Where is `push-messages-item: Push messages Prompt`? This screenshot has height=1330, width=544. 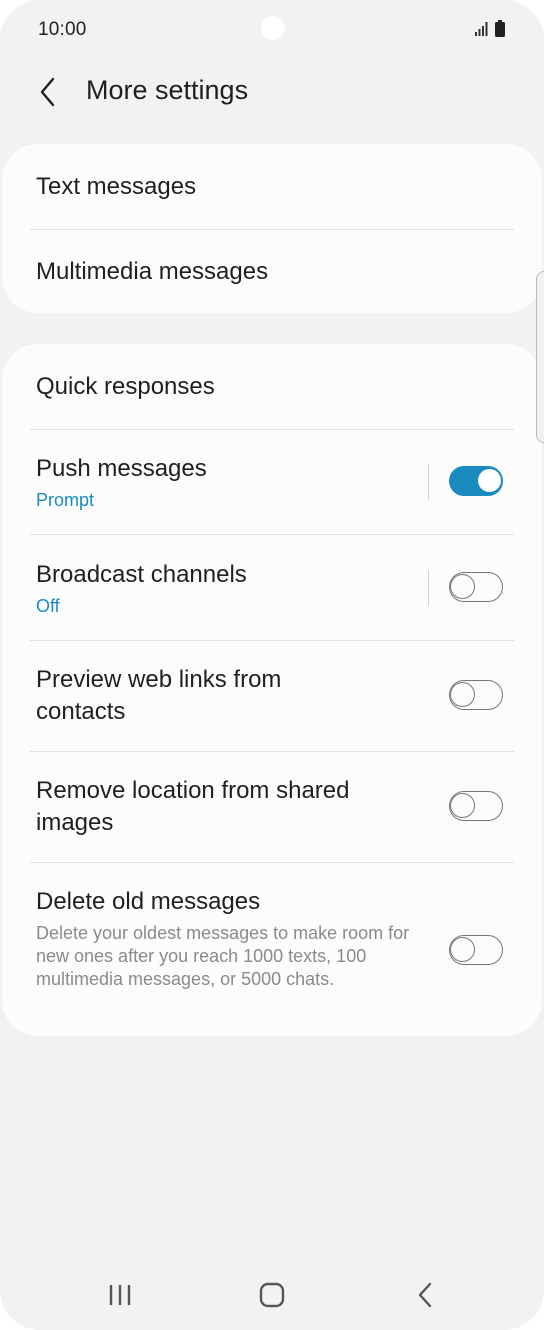
push-messages-item: Push messages Prompt is located at coordinates (272, 482).